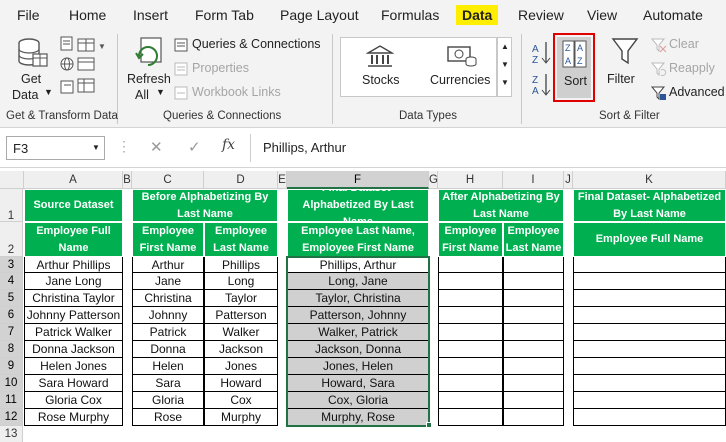  I want to click on row-header-8: 8, so click(11, 349).